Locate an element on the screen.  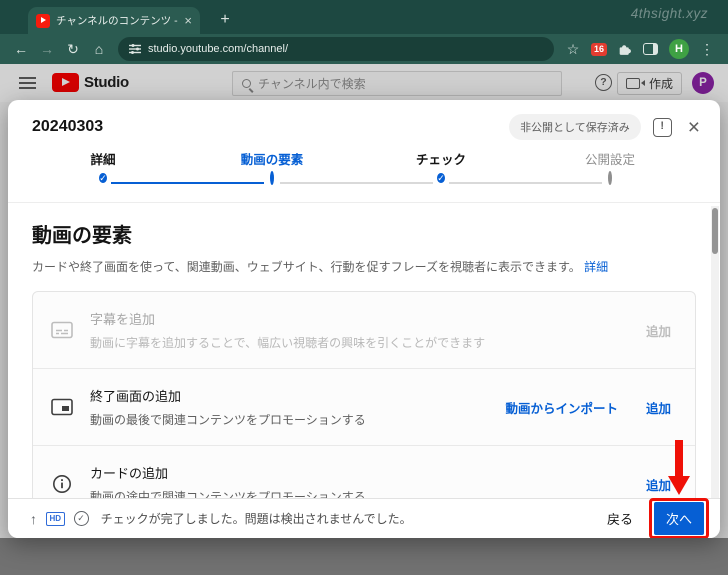
back-button-dialog: 戻る is located at coordinates (620, 518).